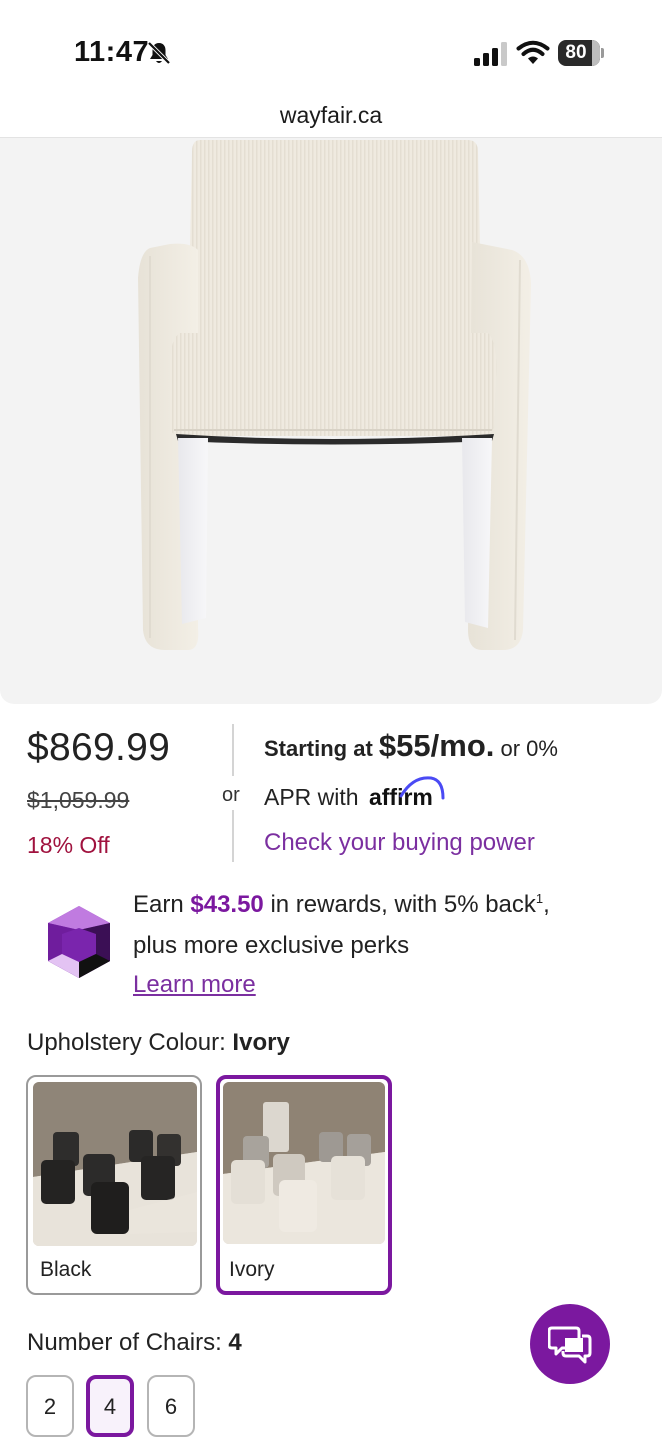 This screenshot has width=662, height=1440. I want to click on url-bar: wayfair.ca, so click(331, 115).